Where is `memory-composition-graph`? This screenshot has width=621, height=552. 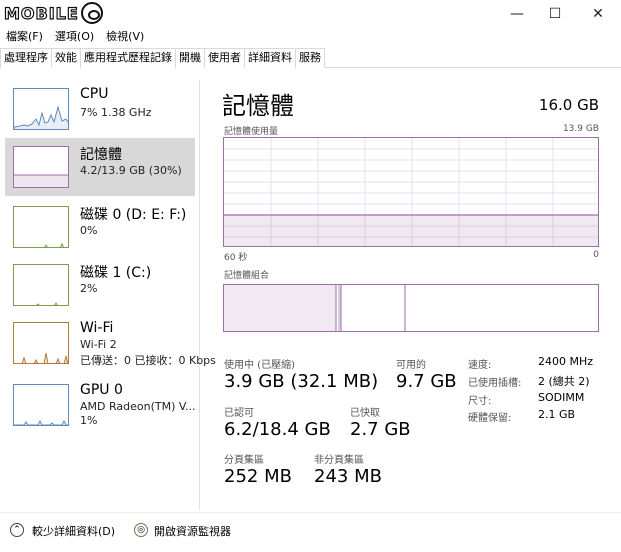
memory-composition-graph is located at coordinates (315, 308).